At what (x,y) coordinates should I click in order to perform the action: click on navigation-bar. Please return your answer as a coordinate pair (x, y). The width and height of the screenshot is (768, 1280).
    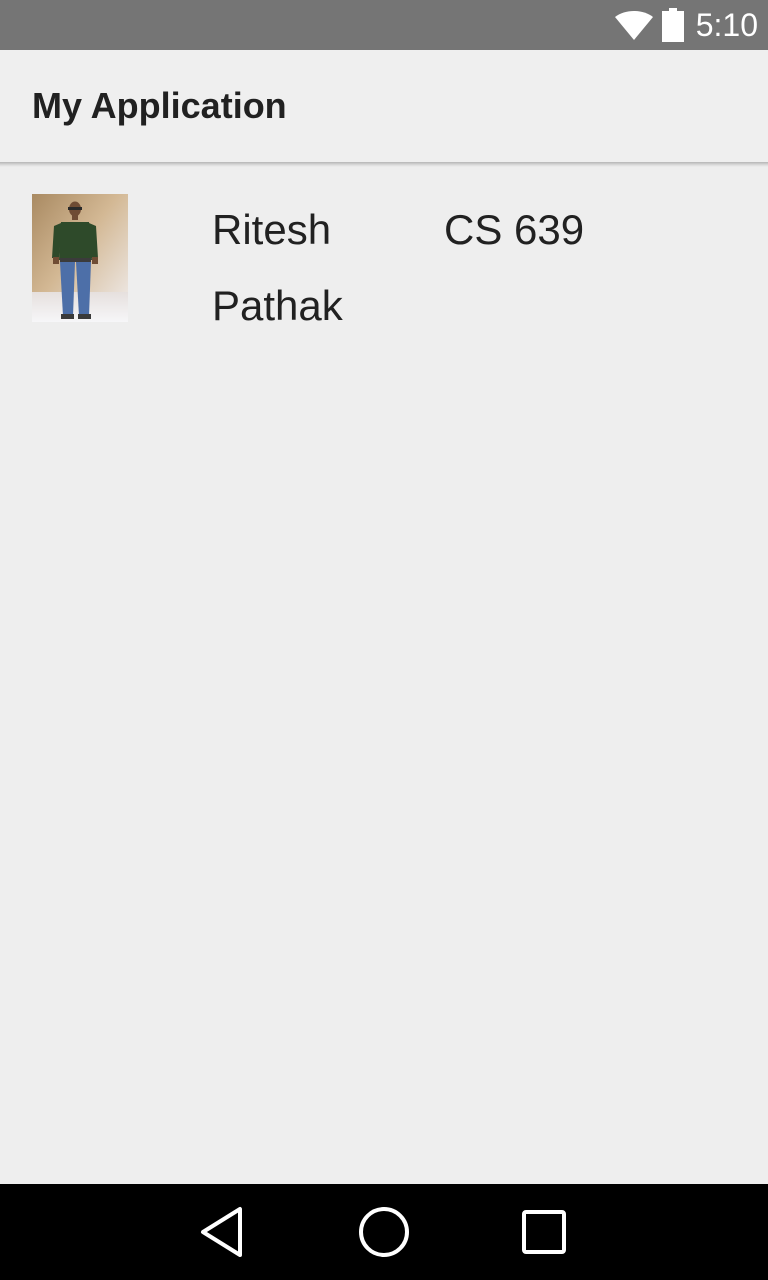
    Looking at the image, I should click on (384, 1232).